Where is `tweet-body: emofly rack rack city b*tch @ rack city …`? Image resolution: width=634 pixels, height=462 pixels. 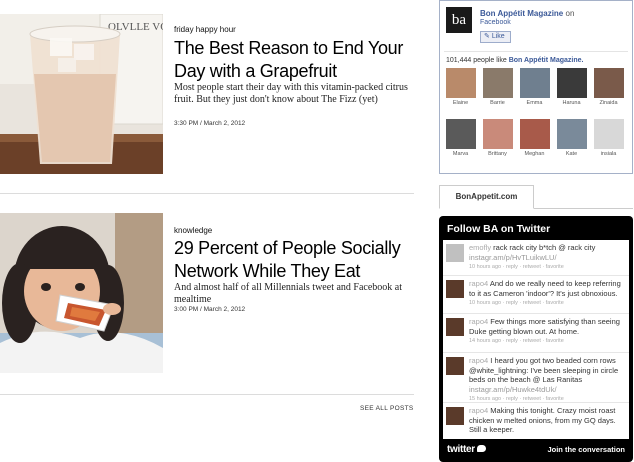 tweet-body: emofly rack rack city b*tch @ rack city … is located at coordinates (548, 258).